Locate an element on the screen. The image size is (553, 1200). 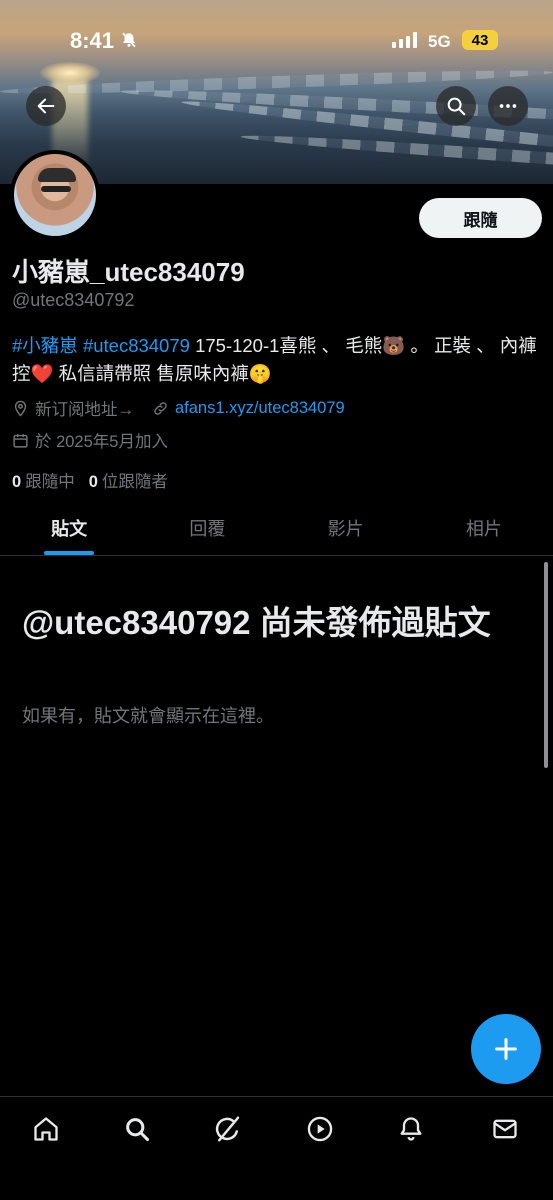
plus-icon is located at coordinates (506, 1049).